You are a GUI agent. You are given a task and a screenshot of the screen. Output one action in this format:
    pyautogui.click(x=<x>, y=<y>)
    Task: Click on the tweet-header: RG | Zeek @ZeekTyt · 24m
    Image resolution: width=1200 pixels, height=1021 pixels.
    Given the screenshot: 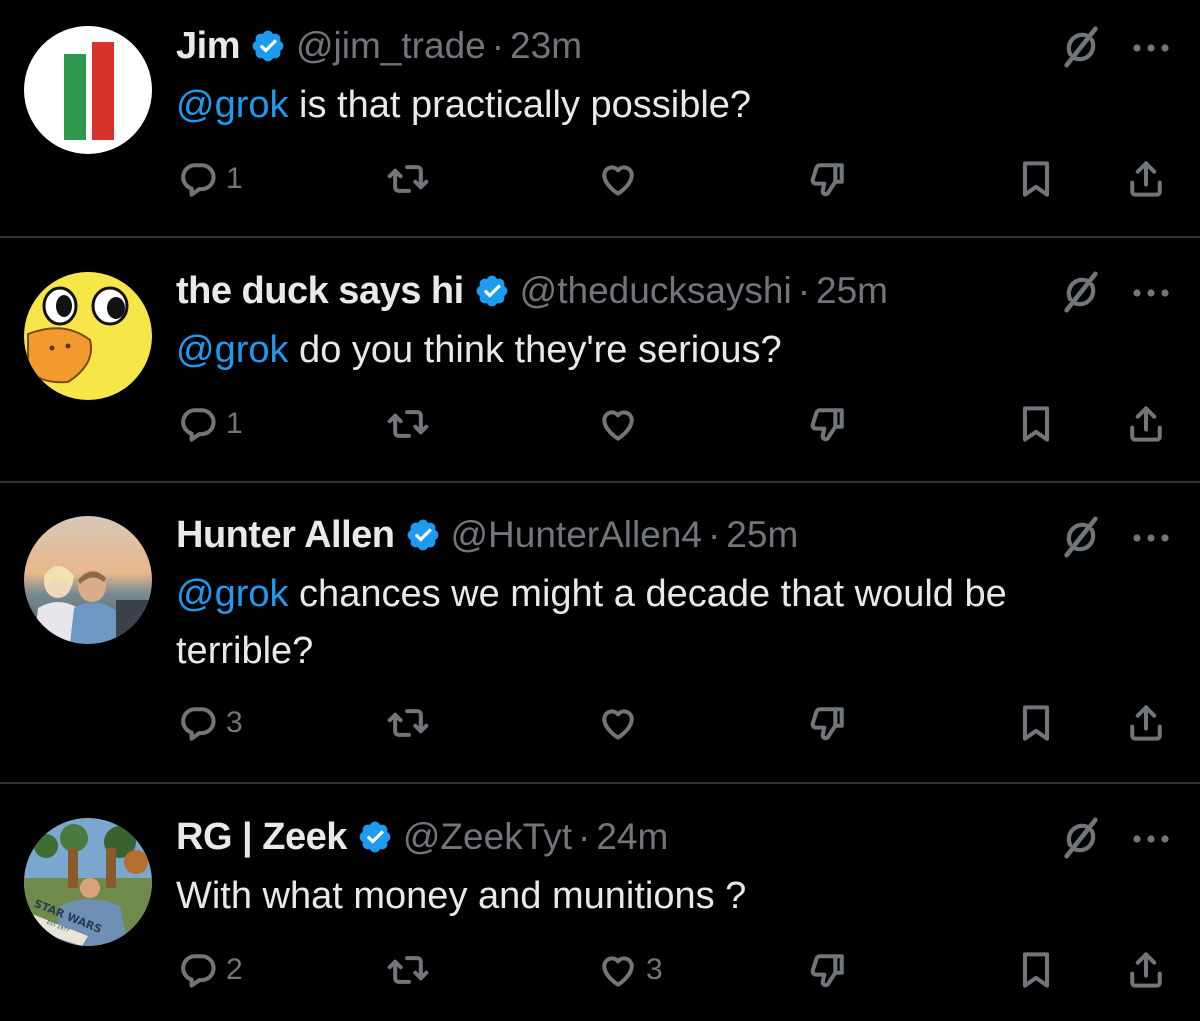 What is the action you would take?
    pyautogui.click(x=422, y=837)
    